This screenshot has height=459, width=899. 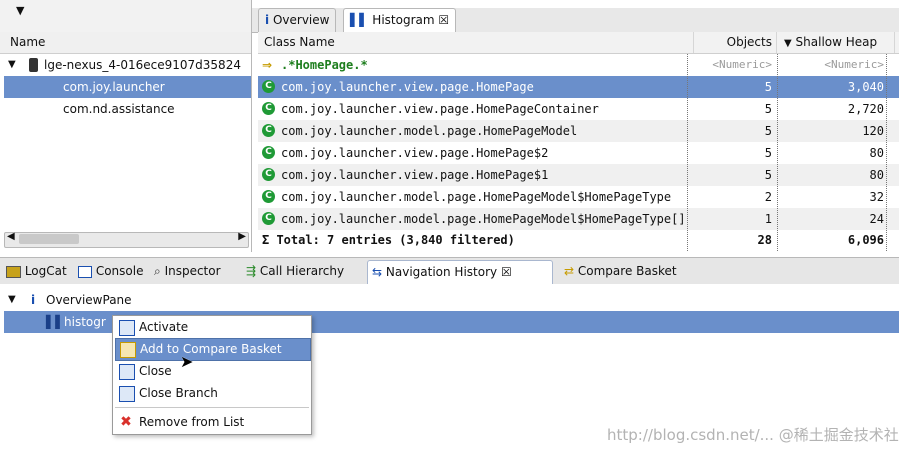 What do you see at coordinates (125, 16) in the screenshot?
I see `left-toolbar: ▼` at bounding box center [125, 16].